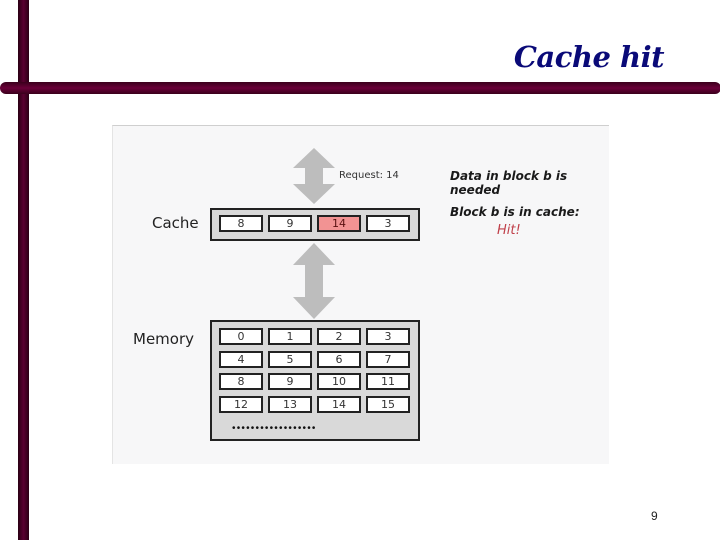 The image size is (720, 540). What do you see at coordinates (164, 339) in the screenshot?
I see `memory-label: Memory` at bounding box center [164, 339].